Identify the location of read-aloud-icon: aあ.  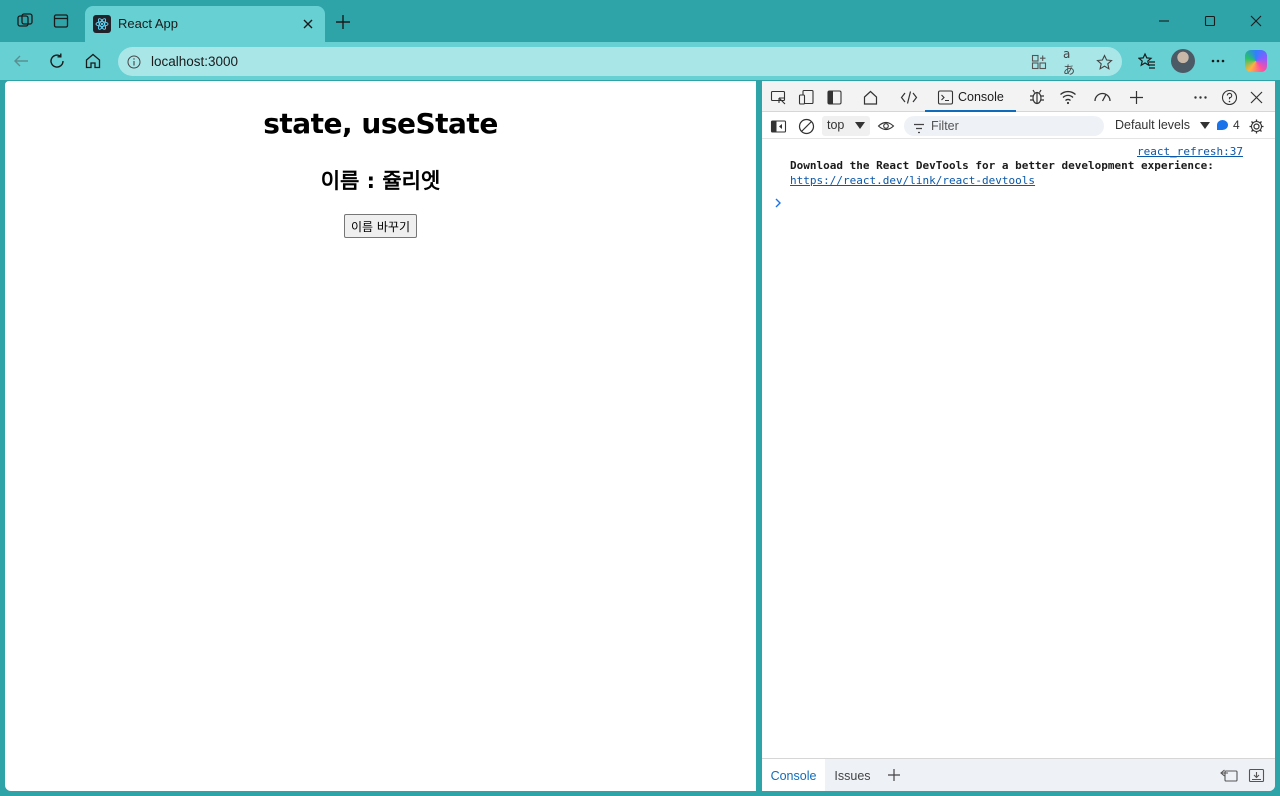
(1072, 62).